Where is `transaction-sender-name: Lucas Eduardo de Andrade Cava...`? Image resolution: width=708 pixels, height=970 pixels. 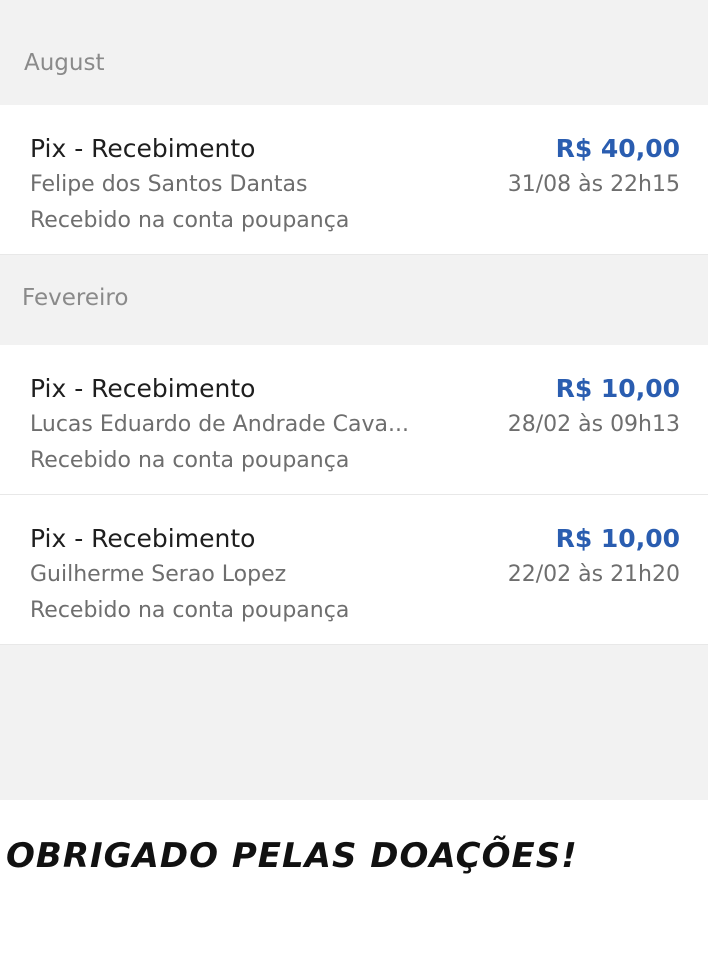 transaction-sender-name: Lucas Eduardo de Andrade Cava... is located at coordinates (220, 424).